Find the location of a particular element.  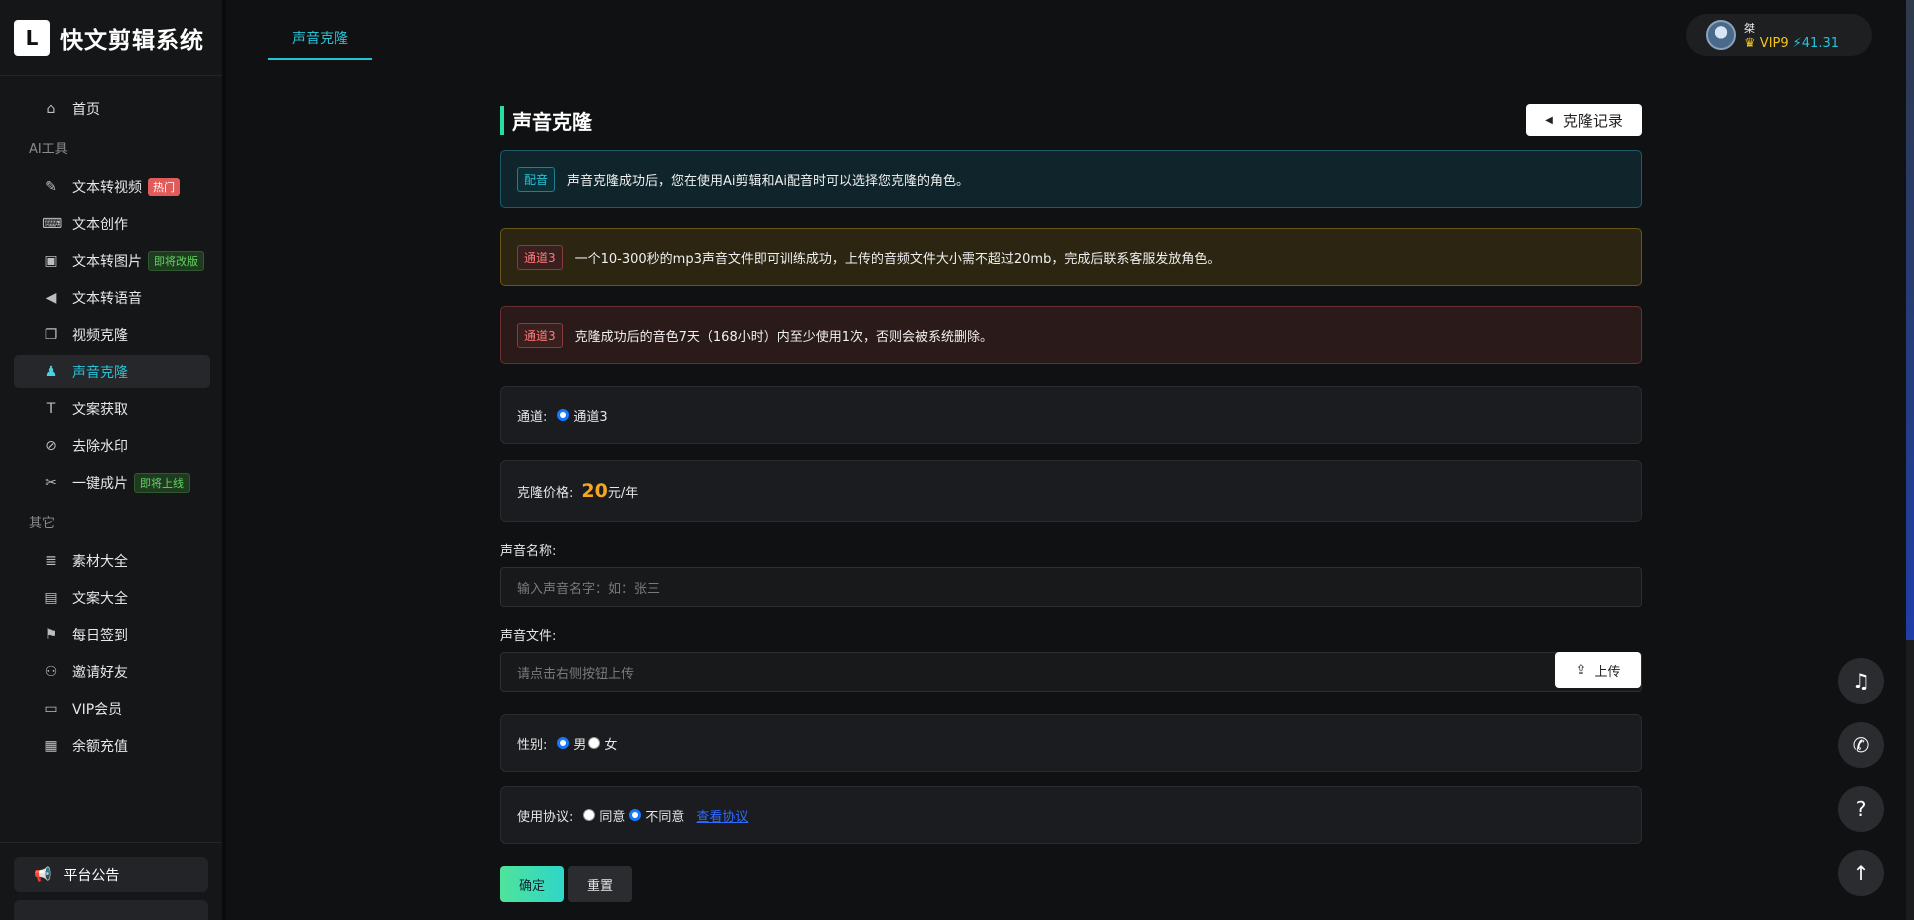

avatar is located at coordinates (1721, 35).